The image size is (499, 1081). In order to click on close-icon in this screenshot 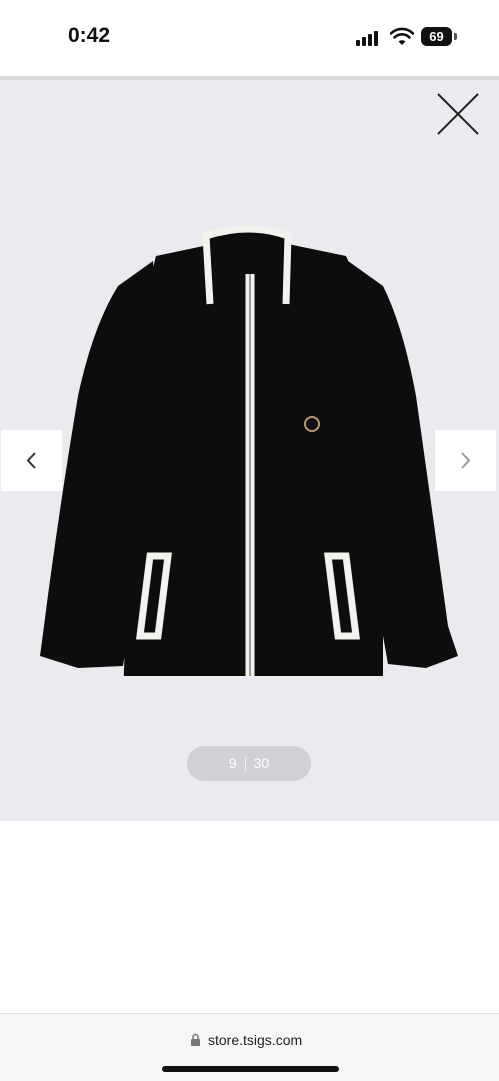, I will do `click(458, 114)`.